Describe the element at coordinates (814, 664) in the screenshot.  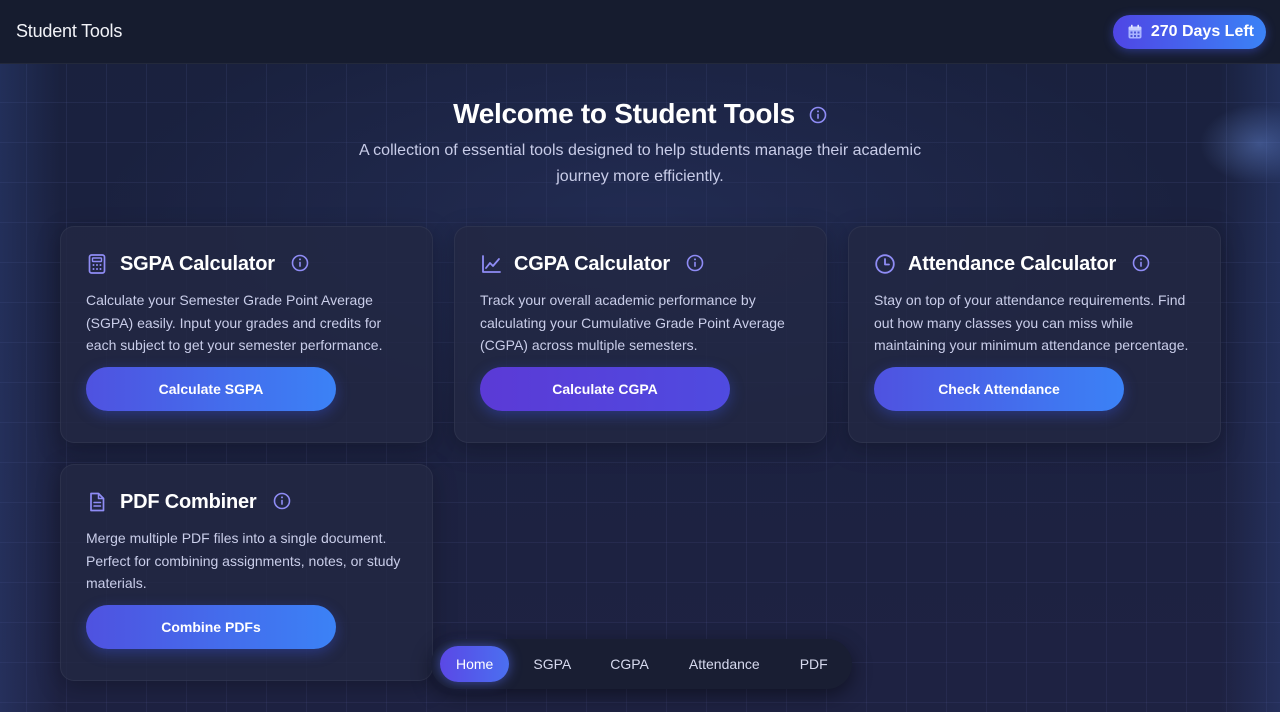
I see `nav-item-pdf: PDF` at that location.